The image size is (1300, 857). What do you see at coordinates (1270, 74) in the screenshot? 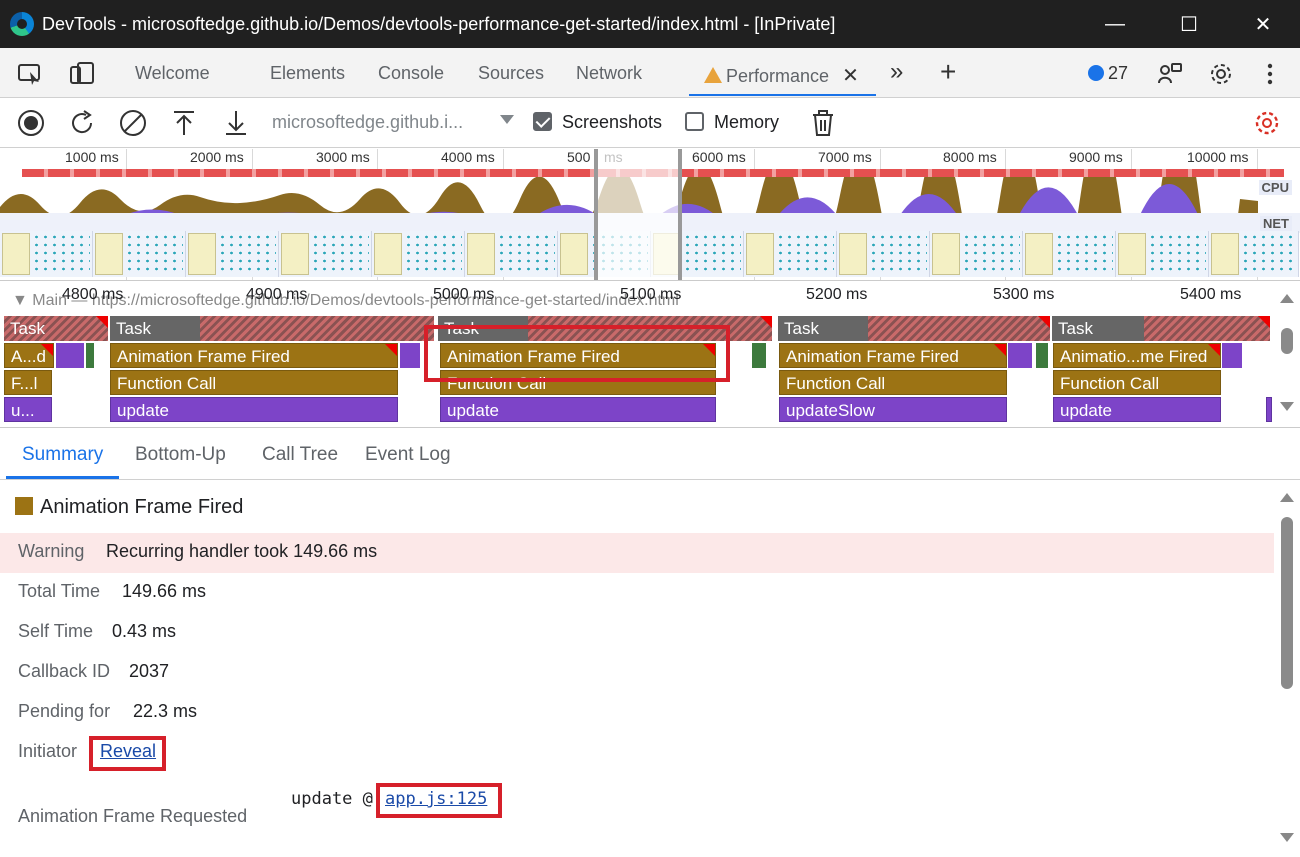
I see `more-options-icon` at bounding box center [1270, 74].